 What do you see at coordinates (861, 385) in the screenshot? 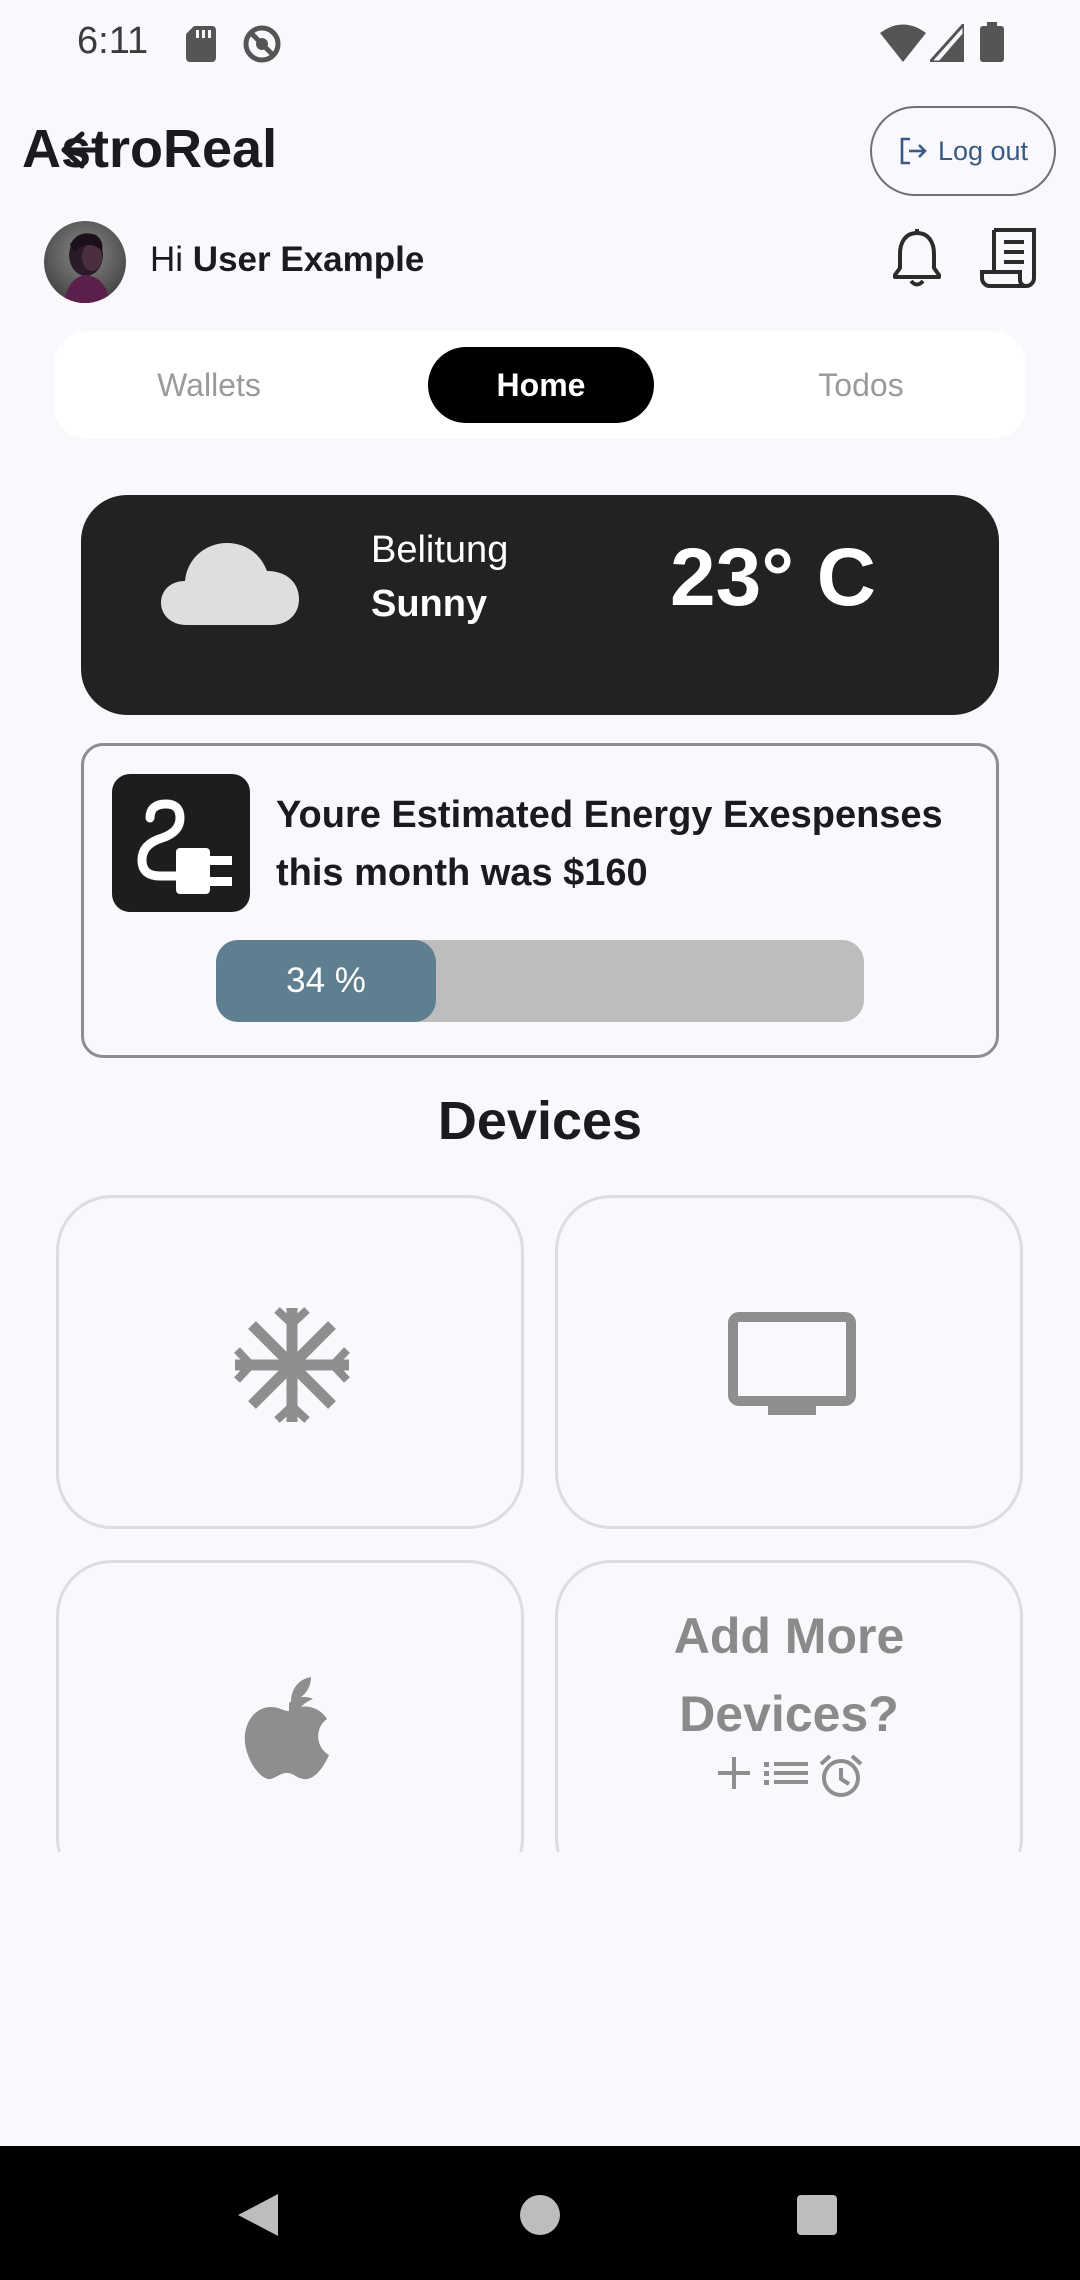
I see `tab-todos: Todos` at bounding box center [861, 385].